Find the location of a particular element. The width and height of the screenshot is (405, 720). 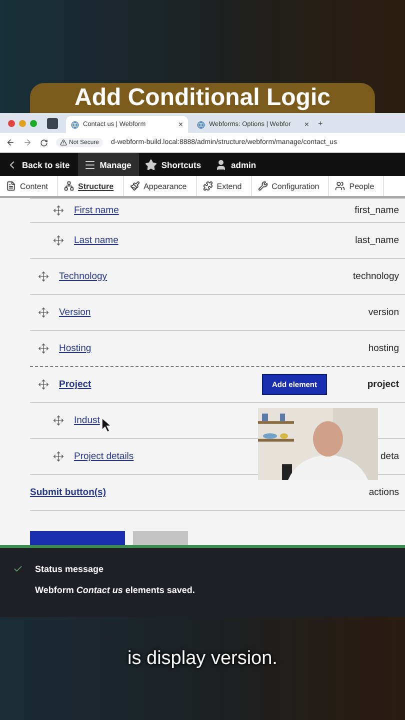

element-link: Hosting is located at coordinates (75, 348).